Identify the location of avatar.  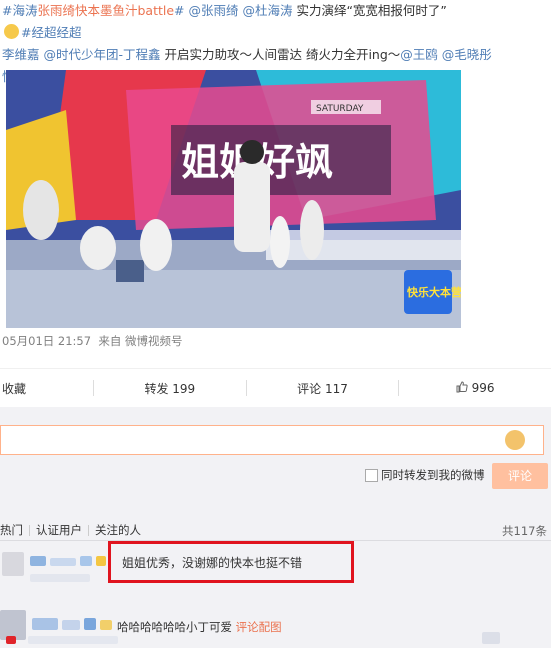
(11, 640).